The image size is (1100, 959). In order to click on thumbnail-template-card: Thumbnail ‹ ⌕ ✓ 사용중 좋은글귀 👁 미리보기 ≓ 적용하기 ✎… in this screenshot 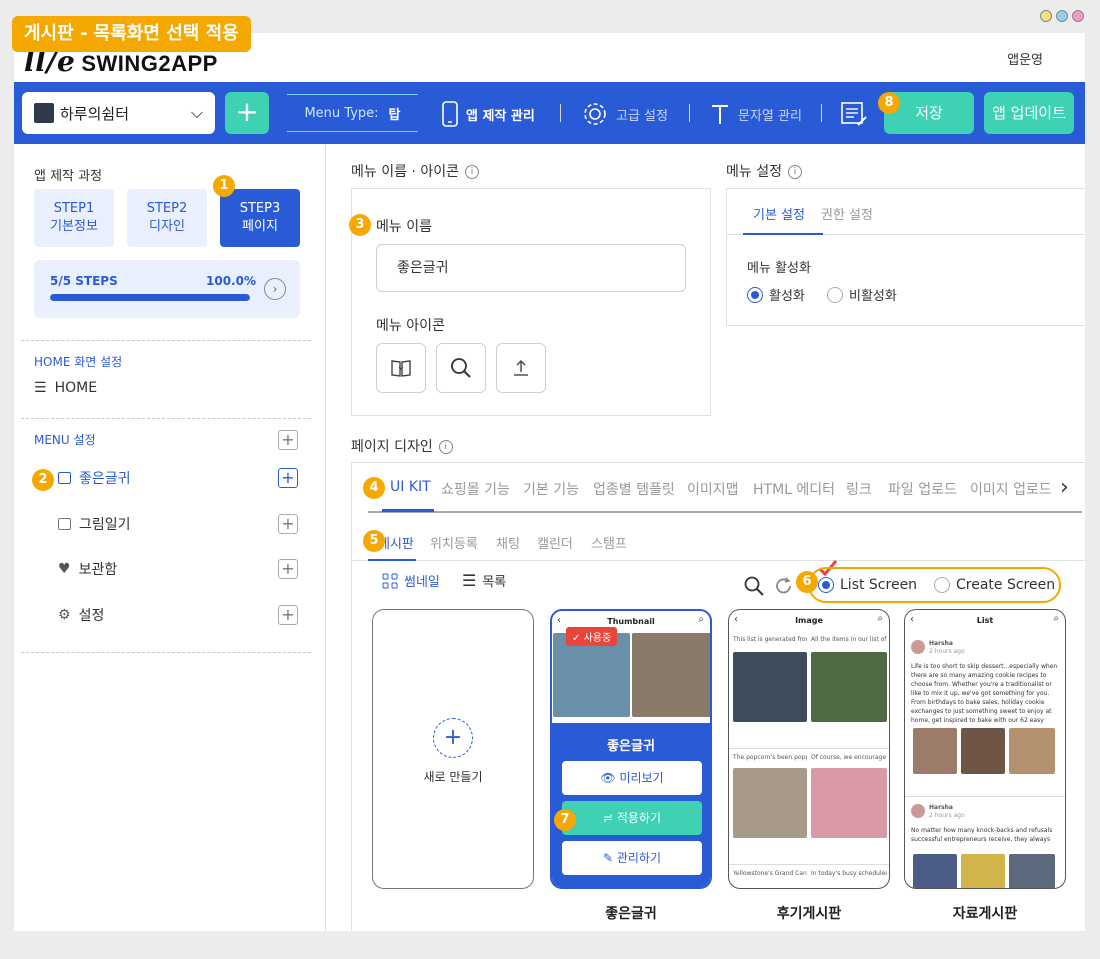, I will do `click(631, 749)`.